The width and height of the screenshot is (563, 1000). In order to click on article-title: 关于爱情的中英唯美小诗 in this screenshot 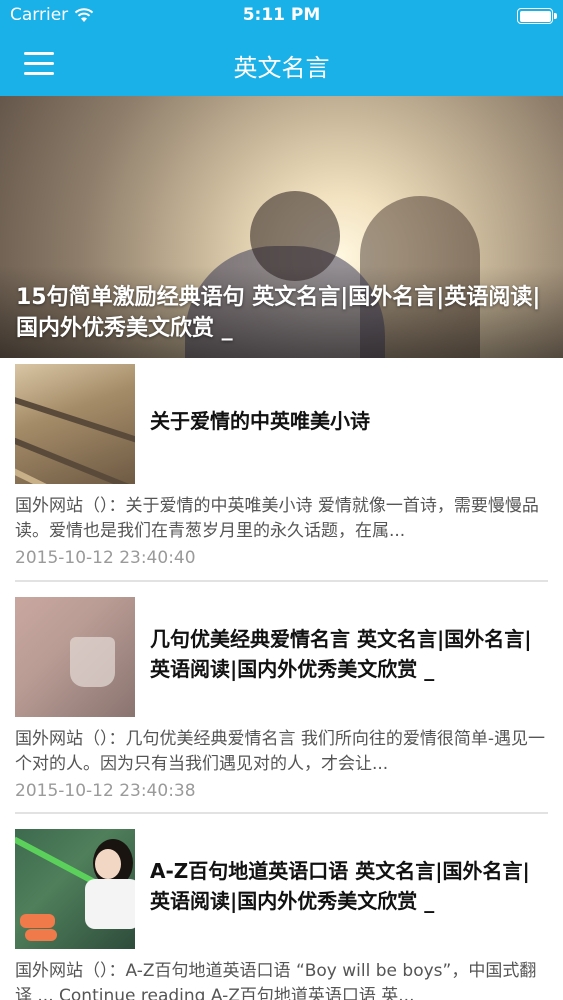, I will do `click(260, 421)`.